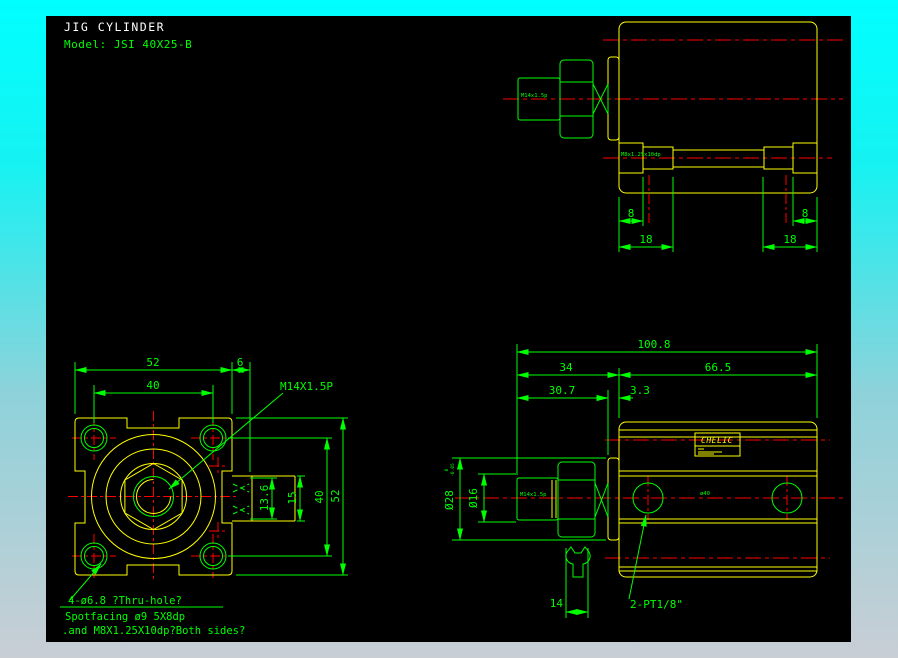 This screenshot has width=898, height=658. Describe the element at coordinates (653, 344) in the screenshot. I see `dim-label: 100.8` at that location.